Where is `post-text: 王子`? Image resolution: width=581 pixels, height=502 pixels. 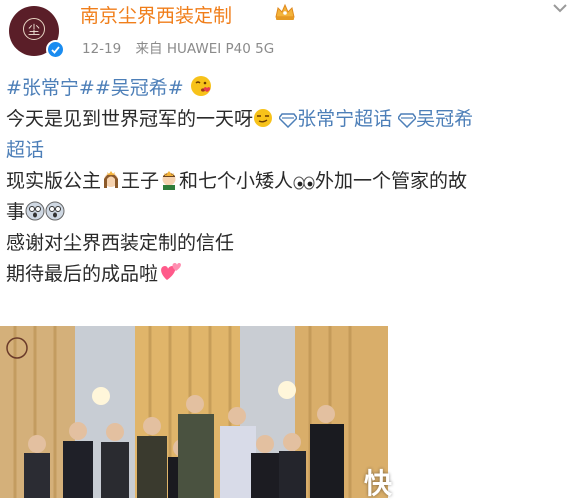
post-text: 王子 is located at coordinates (140, 181).